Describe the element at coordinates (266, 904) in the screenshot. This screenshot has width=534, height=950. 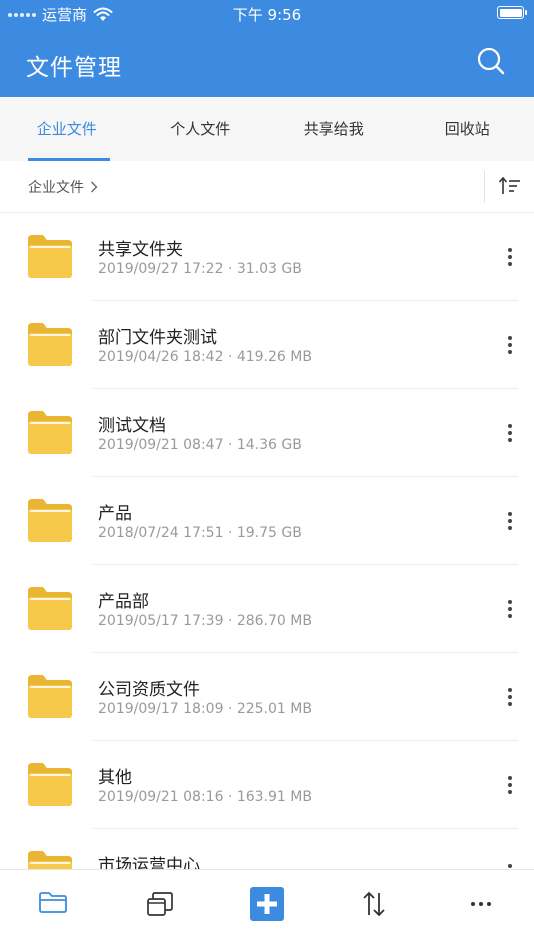
I see `add-icon` at that location.